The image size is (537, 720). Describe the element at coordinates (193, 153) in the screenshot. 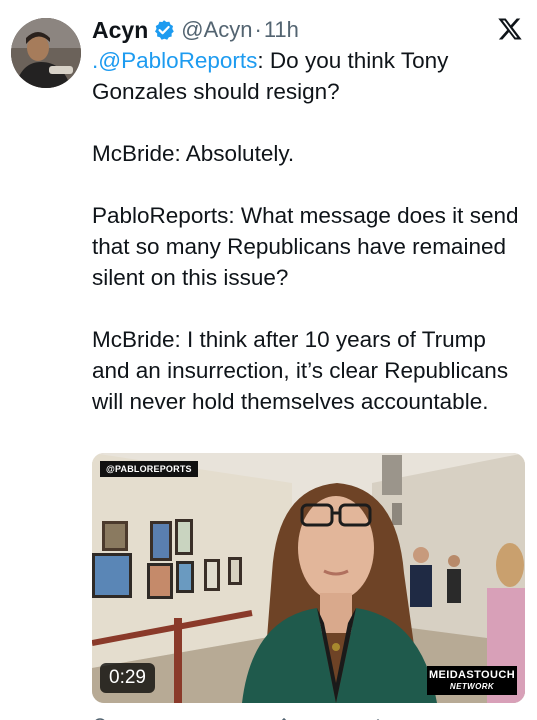

I see `tweet-paragraph-2: McBride: Absolutely.` at that location.